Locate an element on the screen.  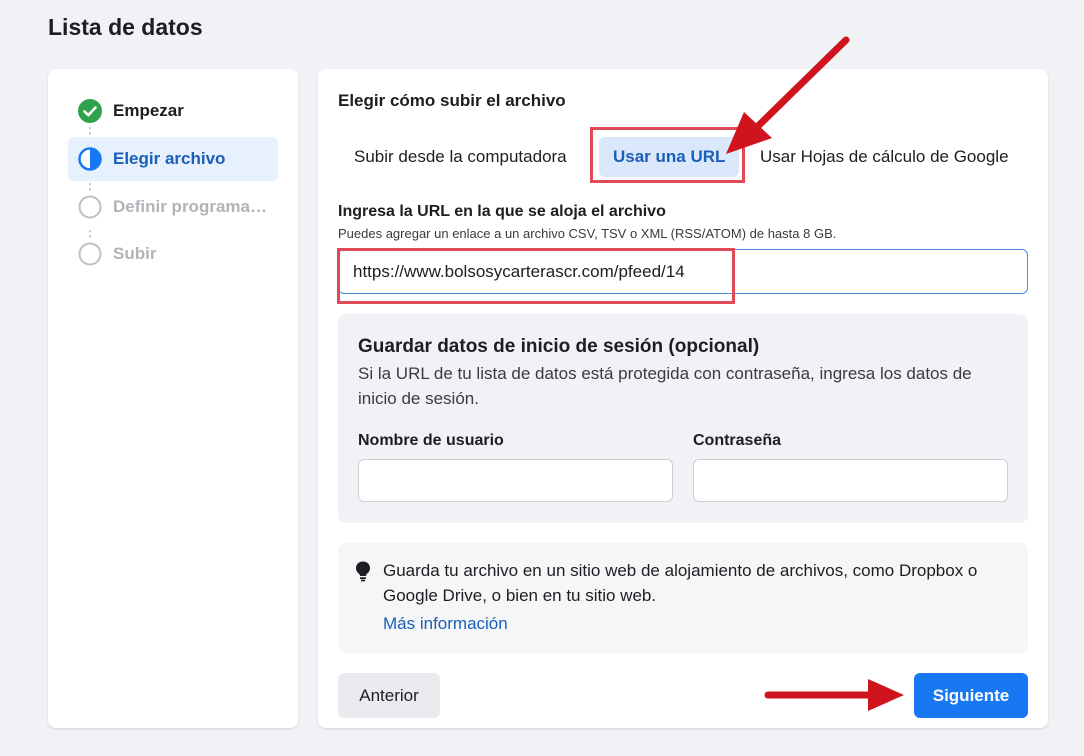
check-circle-icon is located at coordinates (90, 111).